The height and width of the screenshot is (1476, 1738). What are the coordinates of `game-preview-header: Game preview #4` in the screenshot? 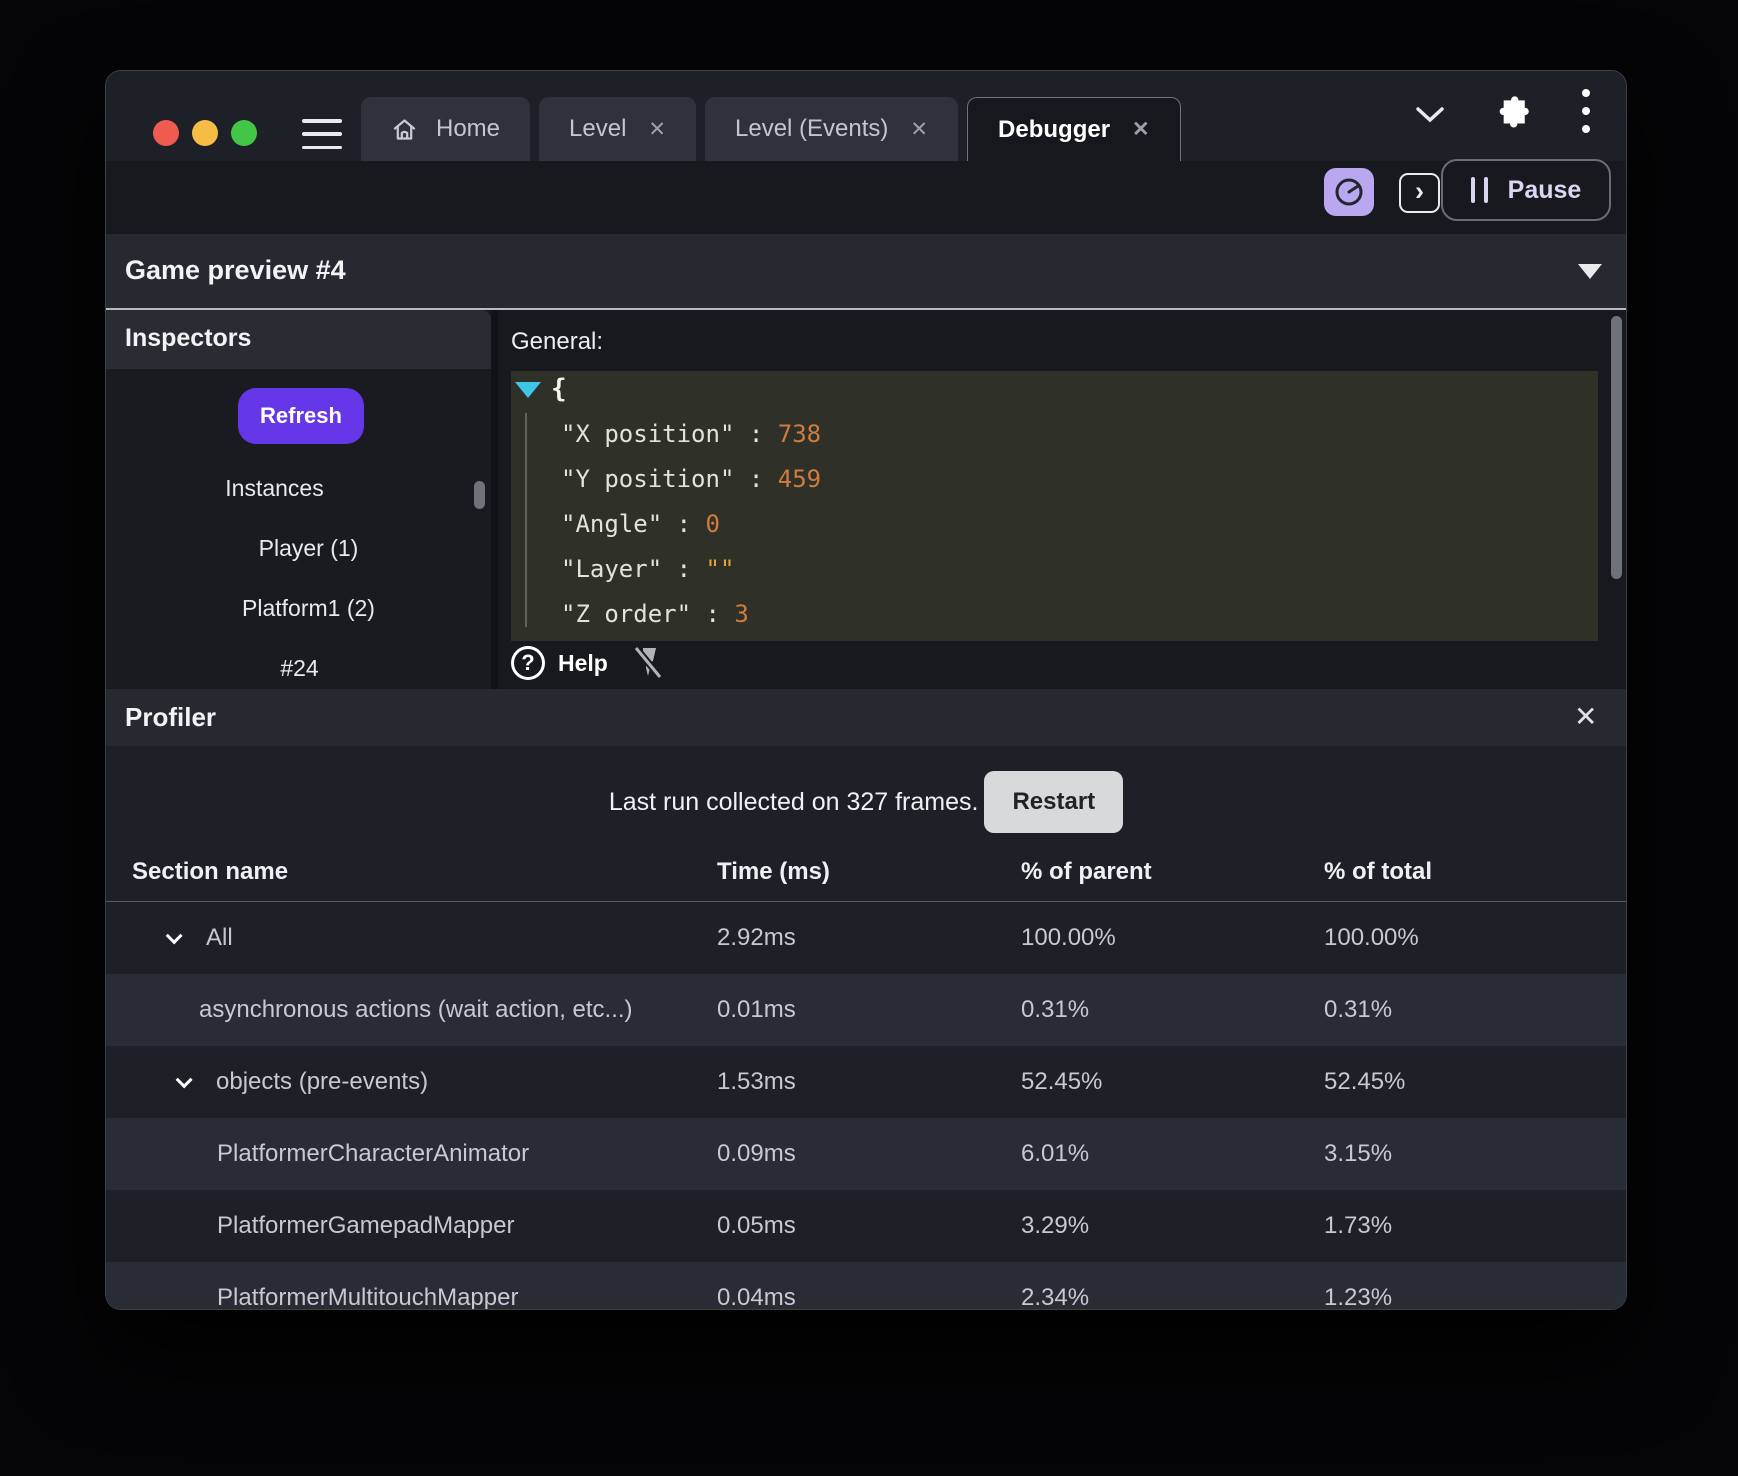 It's located at (866, 271).